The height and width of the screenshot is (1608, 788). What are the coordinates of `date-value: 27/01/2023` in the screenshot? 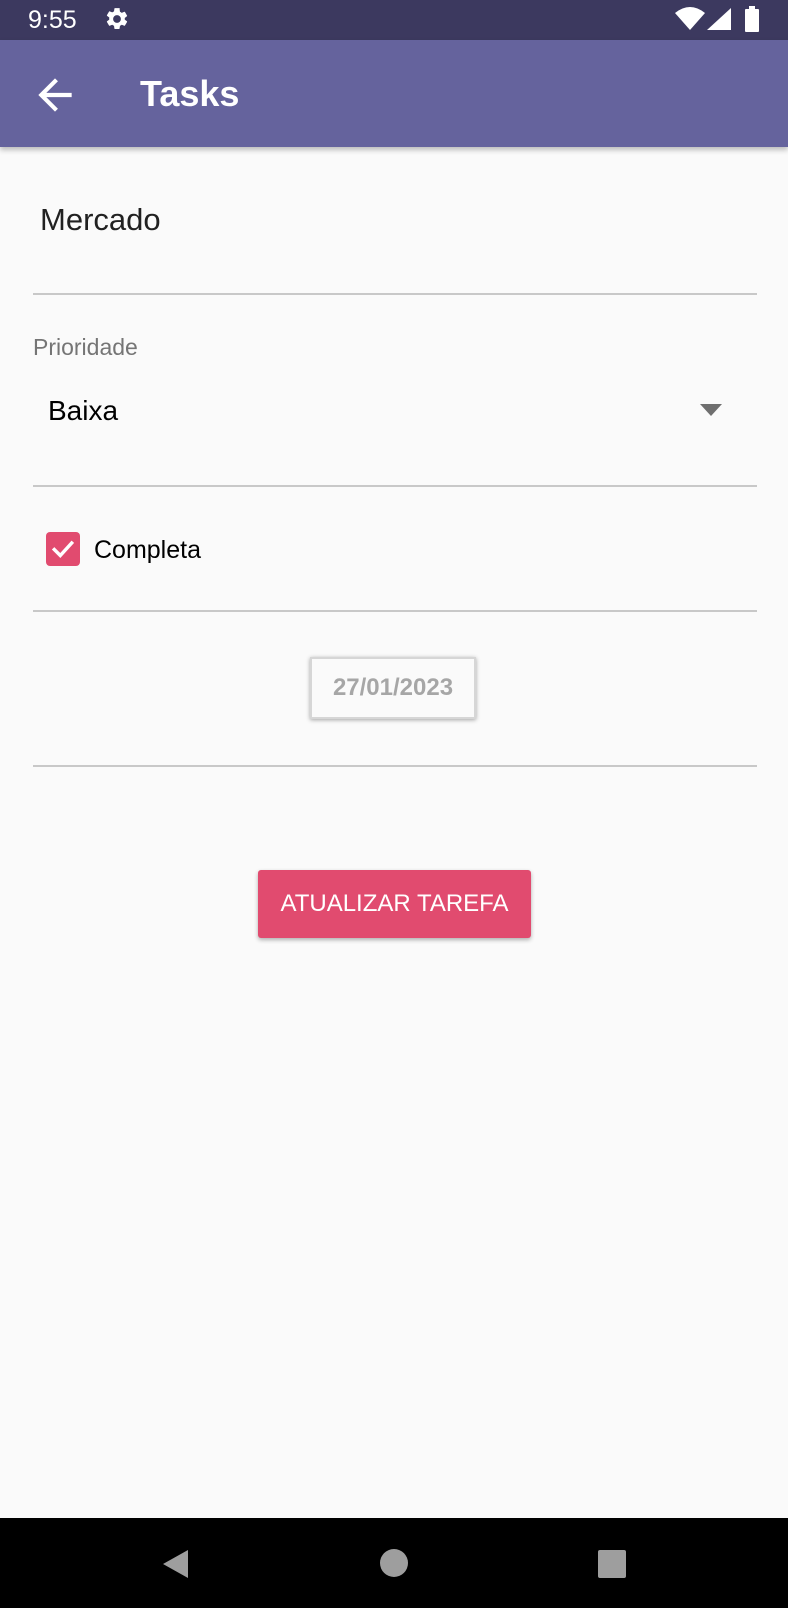 It's located at (393, 687).